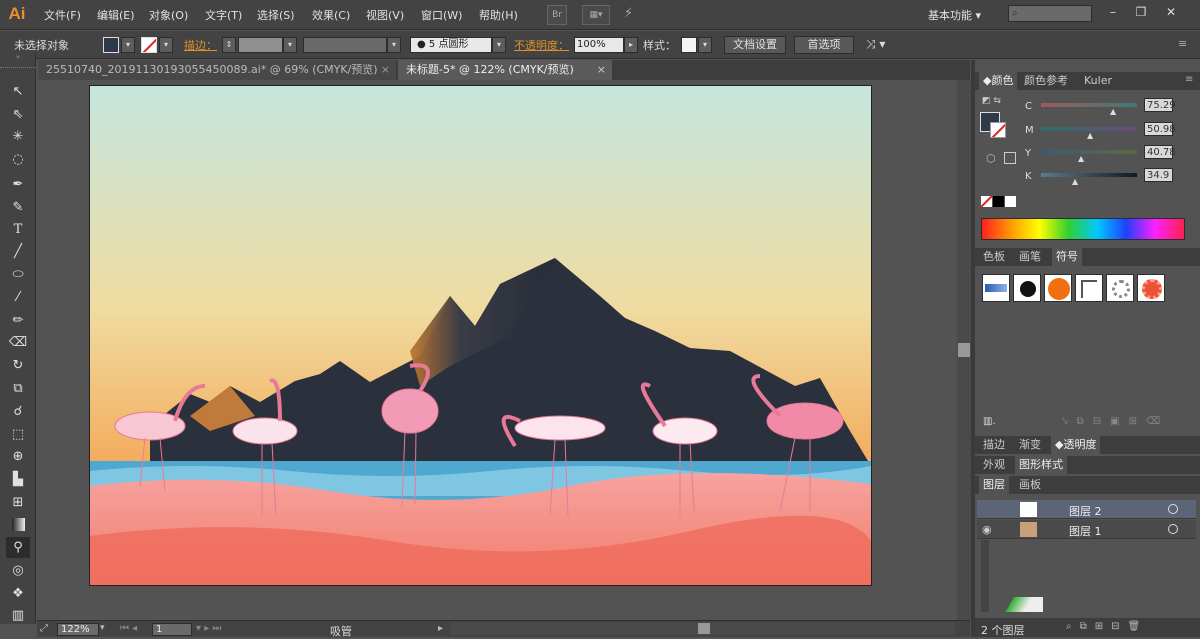 The height and width of the screenshot is (639, 1200). I want to click on zoom-field: 122%, so click(78, 629).